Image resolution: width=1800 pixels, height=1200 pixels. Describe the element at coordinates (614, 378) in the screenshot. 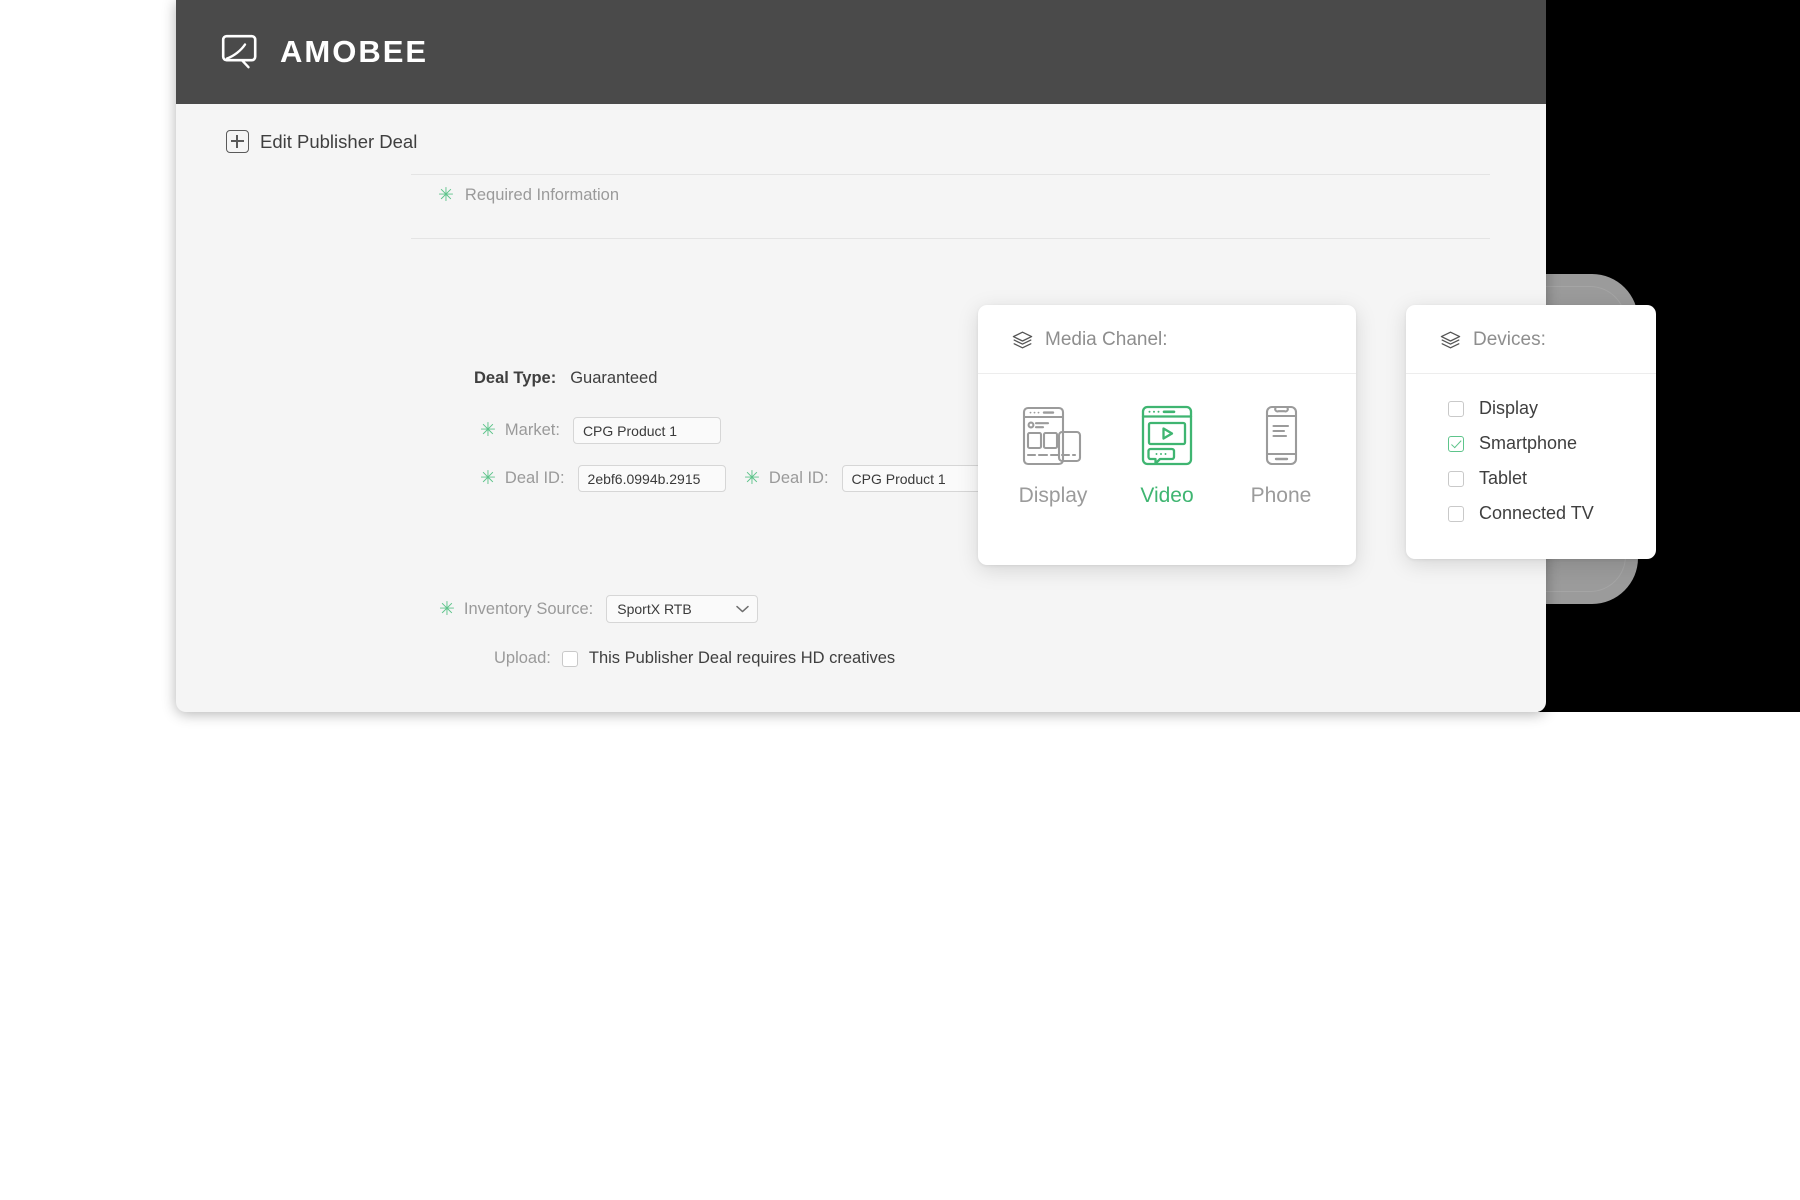

I see `deal-type-value: Guaranteed` at that location.